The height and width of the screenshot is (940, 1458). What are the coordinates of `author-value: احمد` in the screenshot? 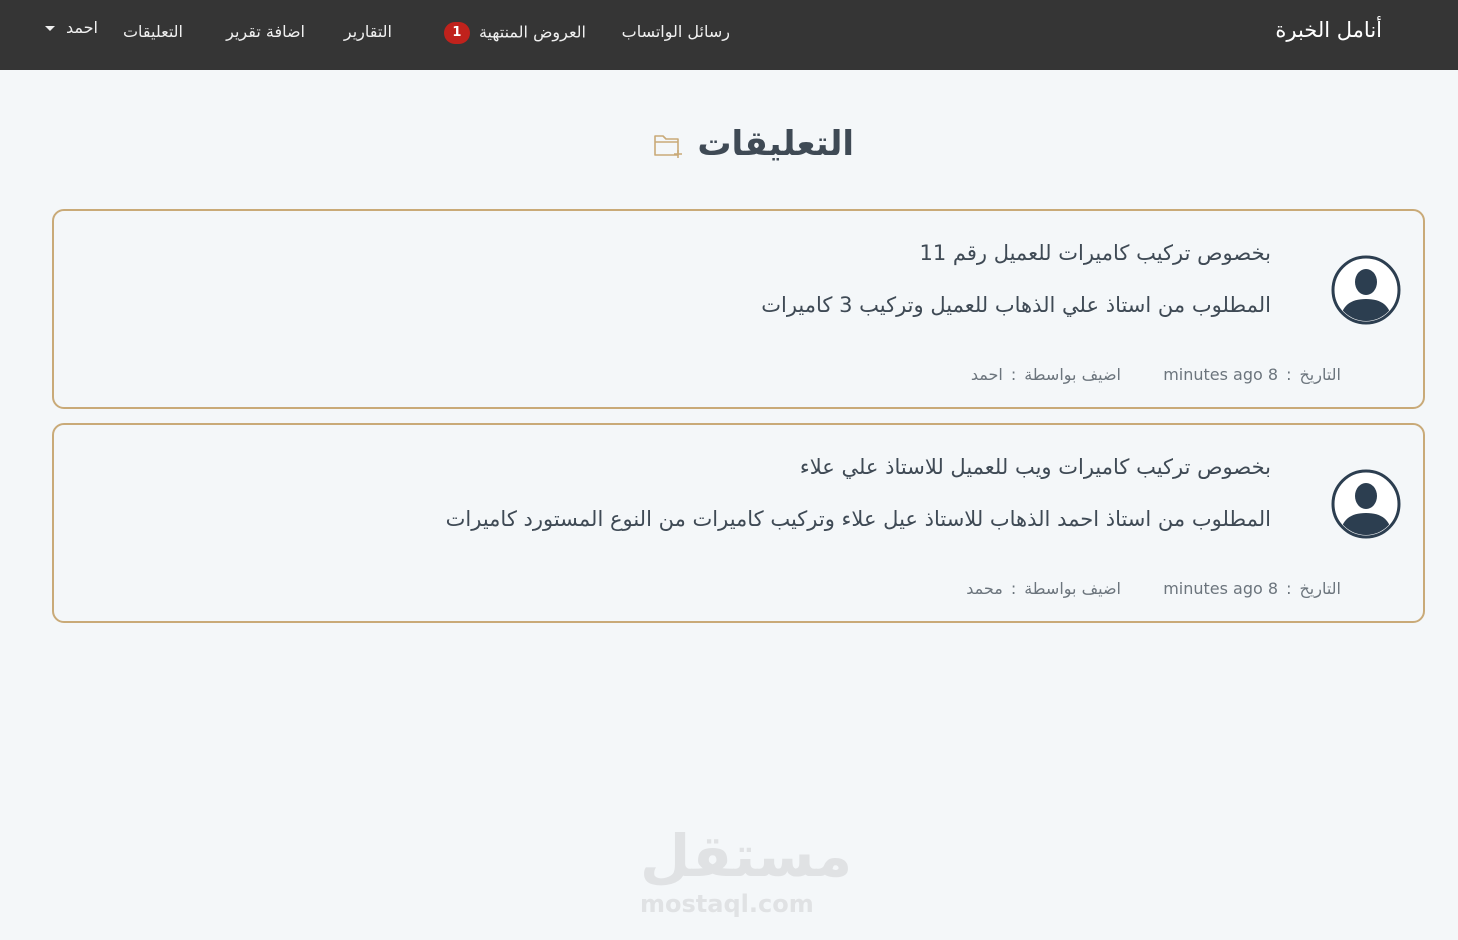 It's located at (986, 374).